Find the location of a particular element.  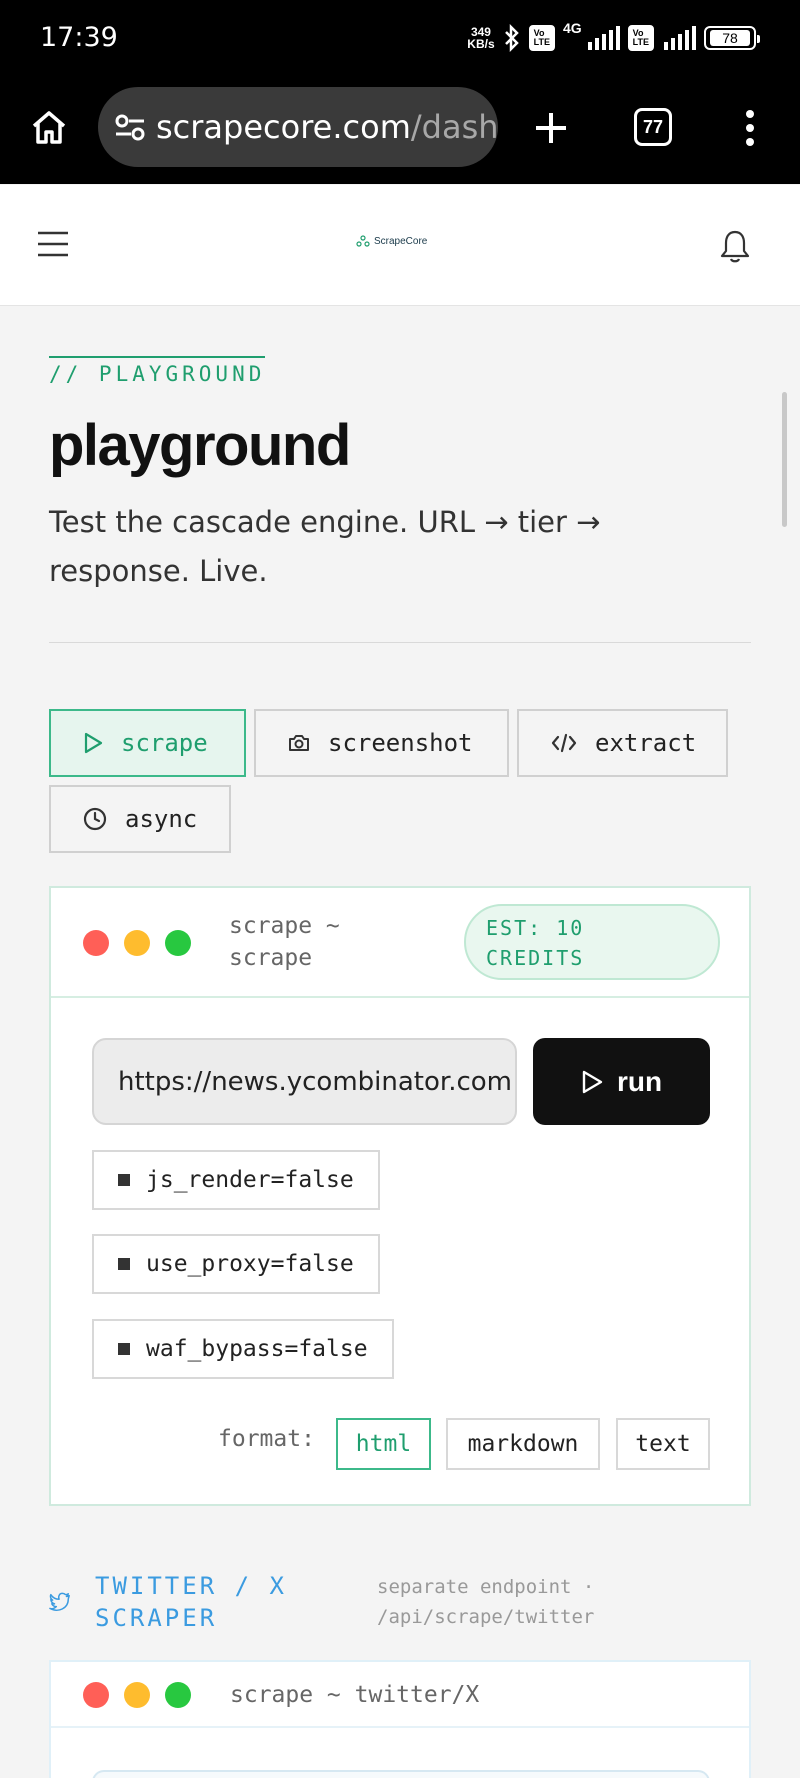

mode-button-extract: extract is located at coordinates (622, 743).